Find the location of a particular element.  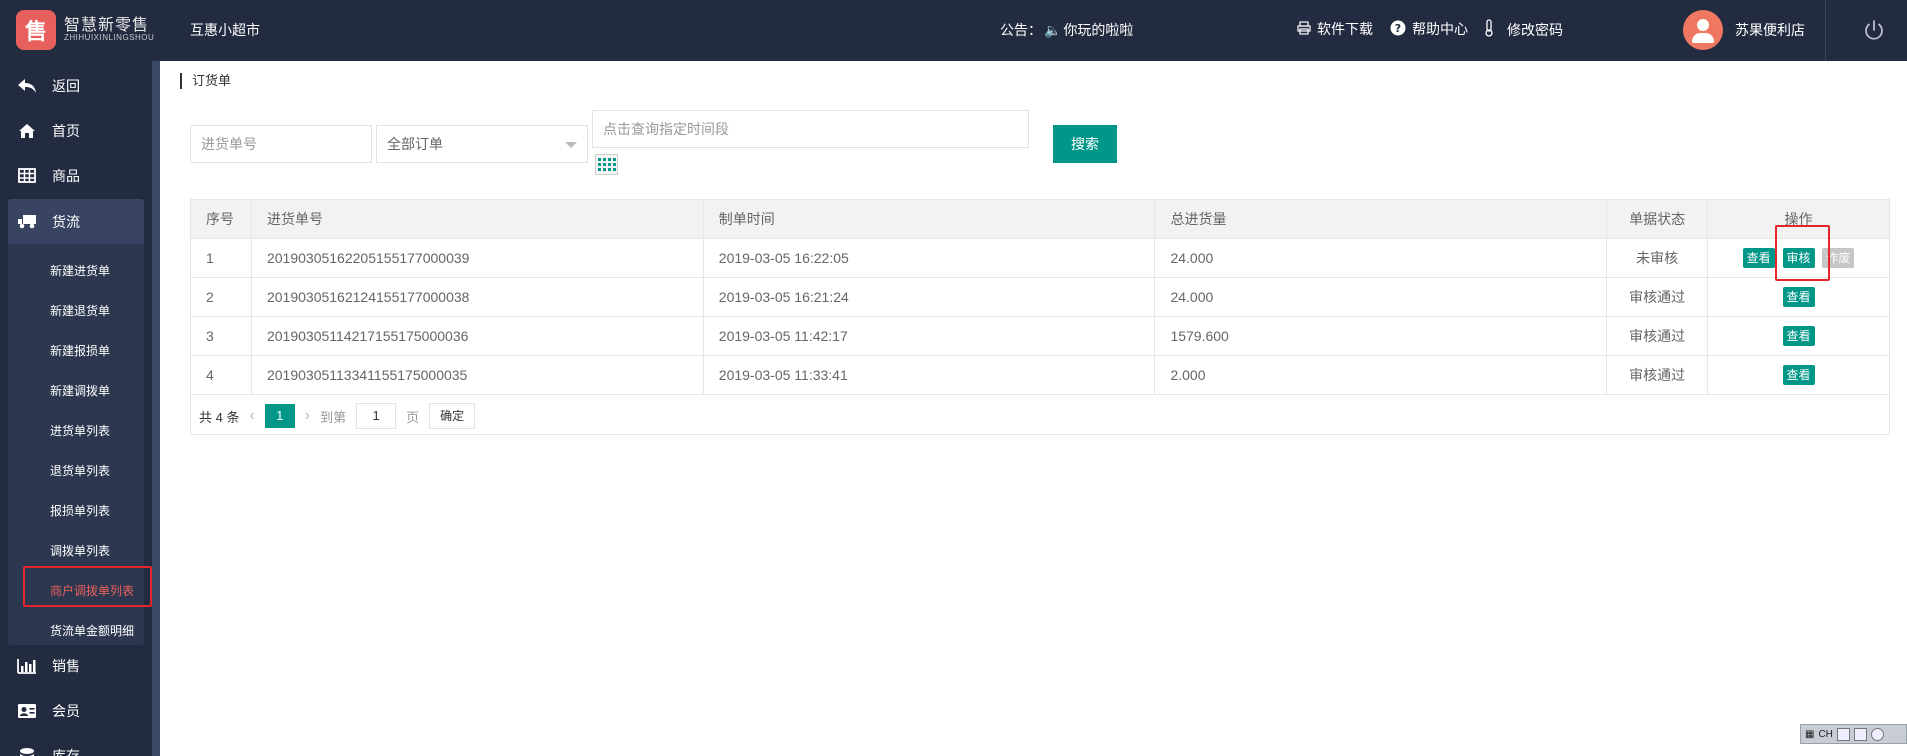

sidebar-item-label: 返回 is located at coordinates (66, 85).